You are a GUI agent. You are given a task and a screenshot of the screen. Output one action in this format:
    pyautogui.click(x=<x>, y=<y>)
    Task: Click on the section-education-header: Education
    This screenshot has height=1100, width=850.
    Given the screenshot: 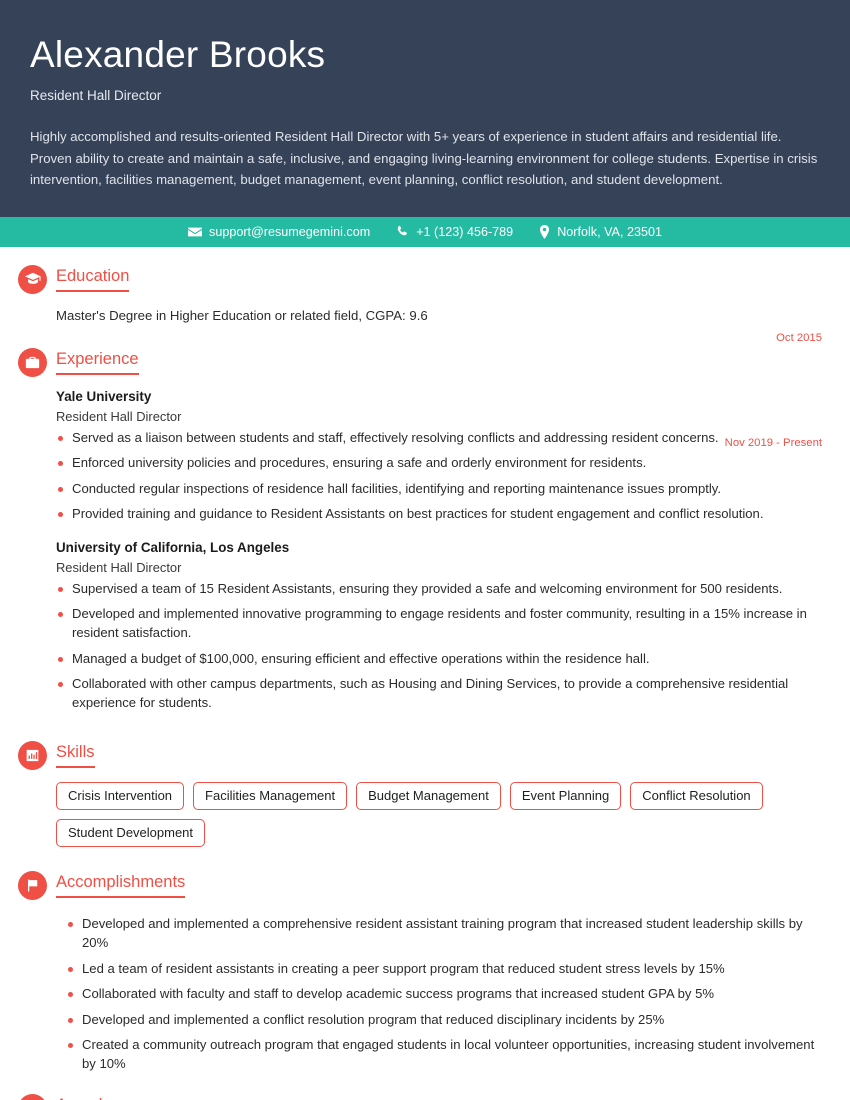 What is the action you would take?
    pyautogui.click(x=420, y=279)
    